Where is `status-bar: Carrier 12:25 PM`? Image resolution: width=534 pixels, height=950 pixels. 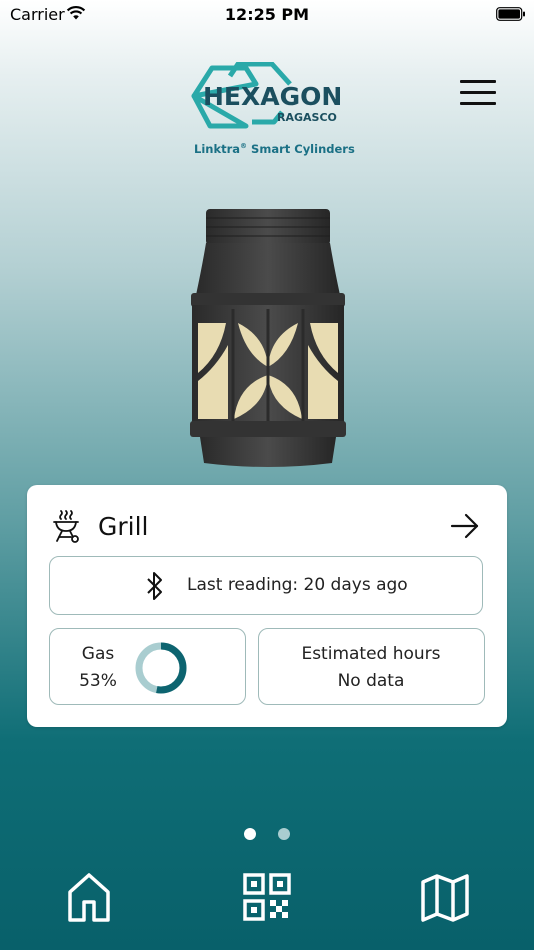
status-bar: Carrier 12:25 PM is located at coordinates (267, 15).